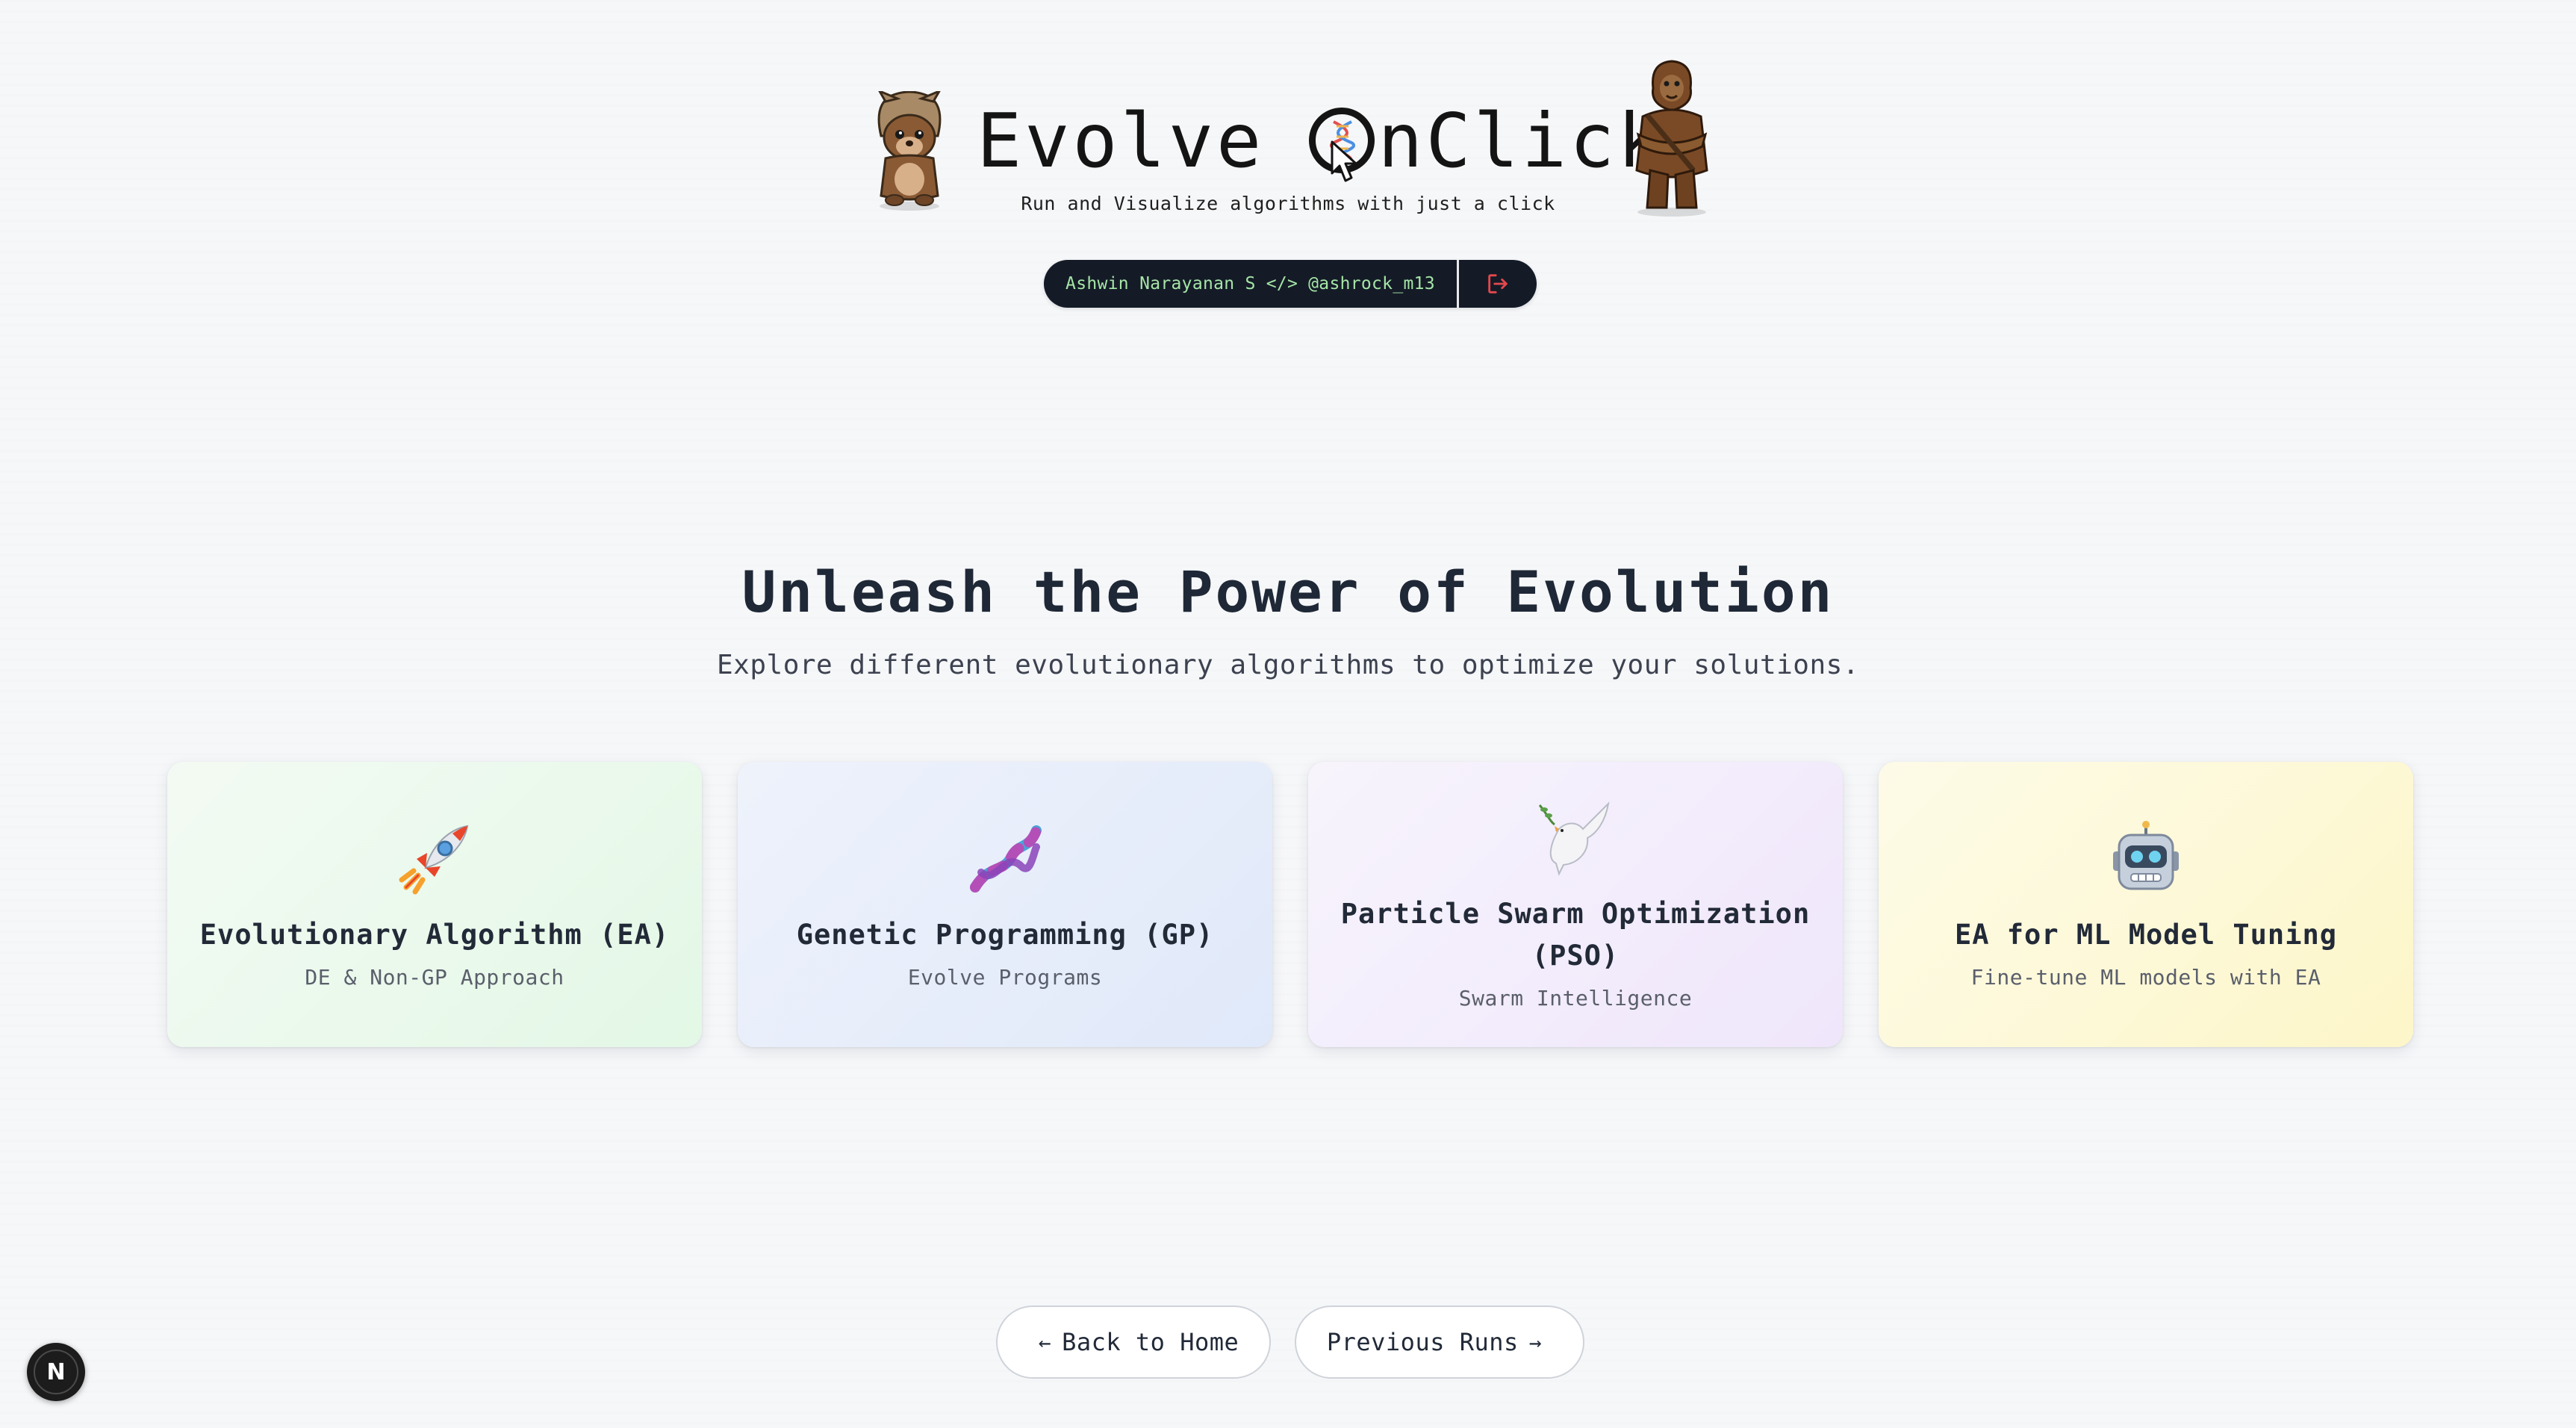 The width and height of the screenshot is (2576, 1428). Describe the element at coordinates (434, 859) in the screenshot. I see `rocket-icon` at that location.